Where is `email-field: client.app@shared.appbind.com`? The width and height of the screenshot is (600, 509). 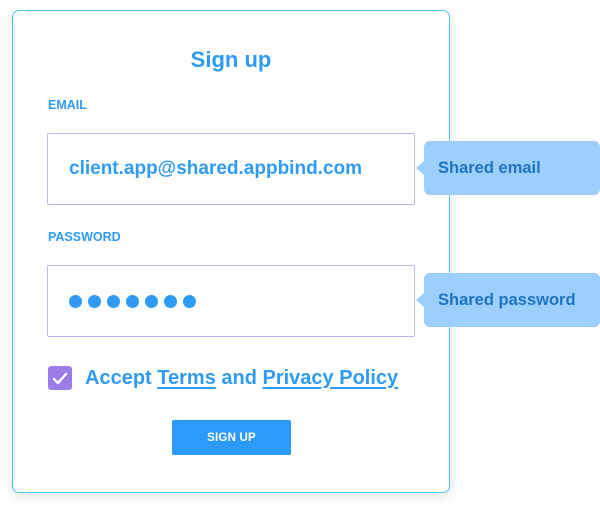 email-field: client.app@shared.appbind.com is located at coordinates (231, 169).